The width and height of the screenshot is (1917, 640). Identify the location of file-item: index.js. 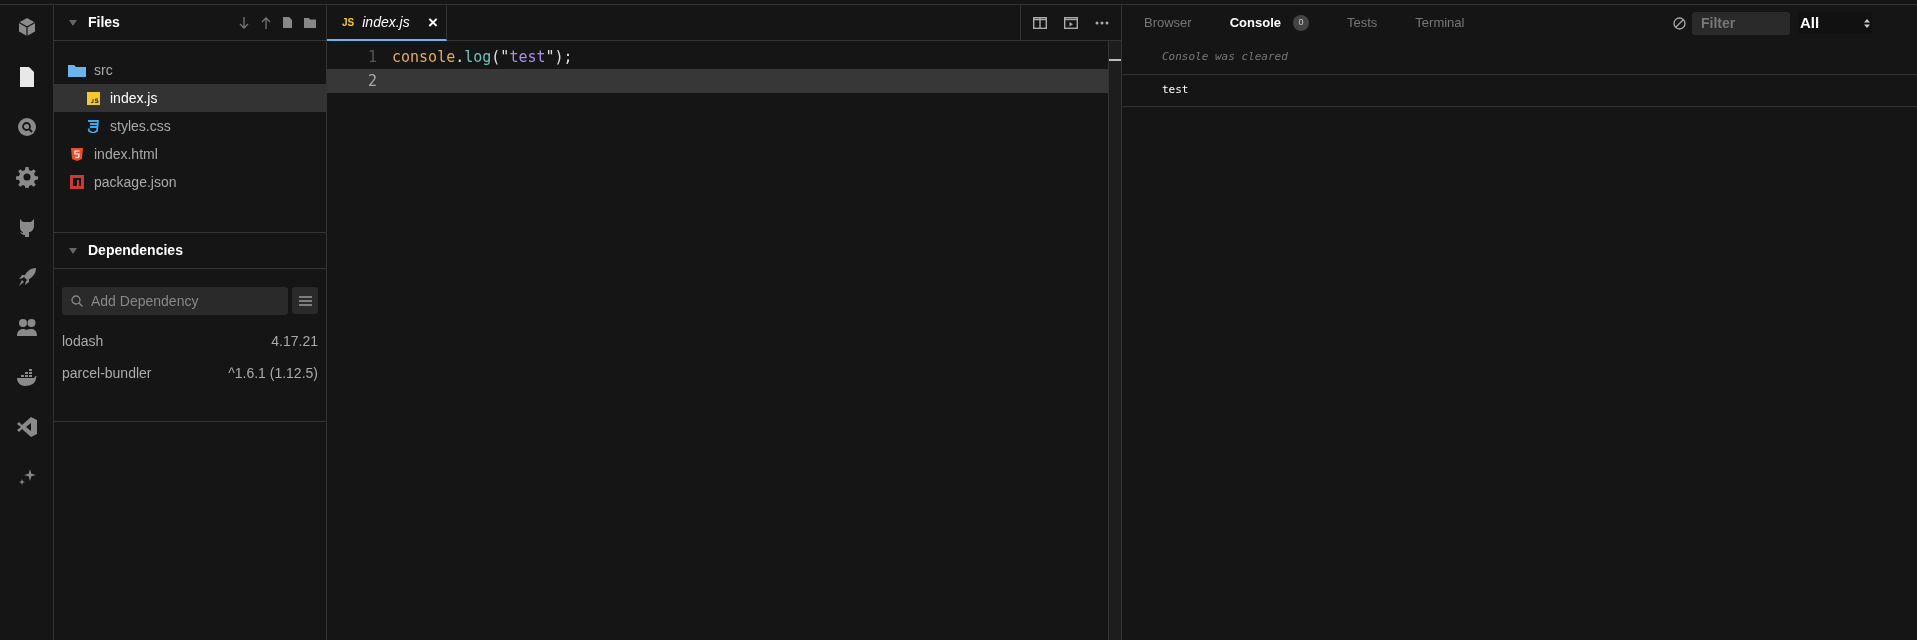
(190, 98).